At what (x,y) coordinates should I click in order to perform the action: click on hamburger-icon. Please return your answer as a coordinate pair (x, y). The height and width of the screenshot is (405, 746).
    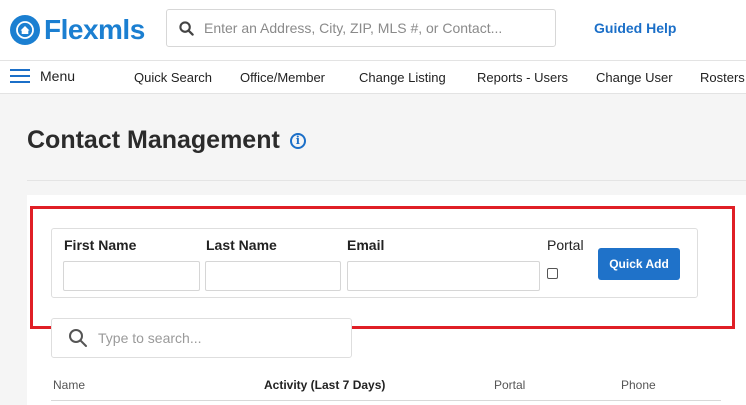
    Looking at the image, I should click on (20, 76).